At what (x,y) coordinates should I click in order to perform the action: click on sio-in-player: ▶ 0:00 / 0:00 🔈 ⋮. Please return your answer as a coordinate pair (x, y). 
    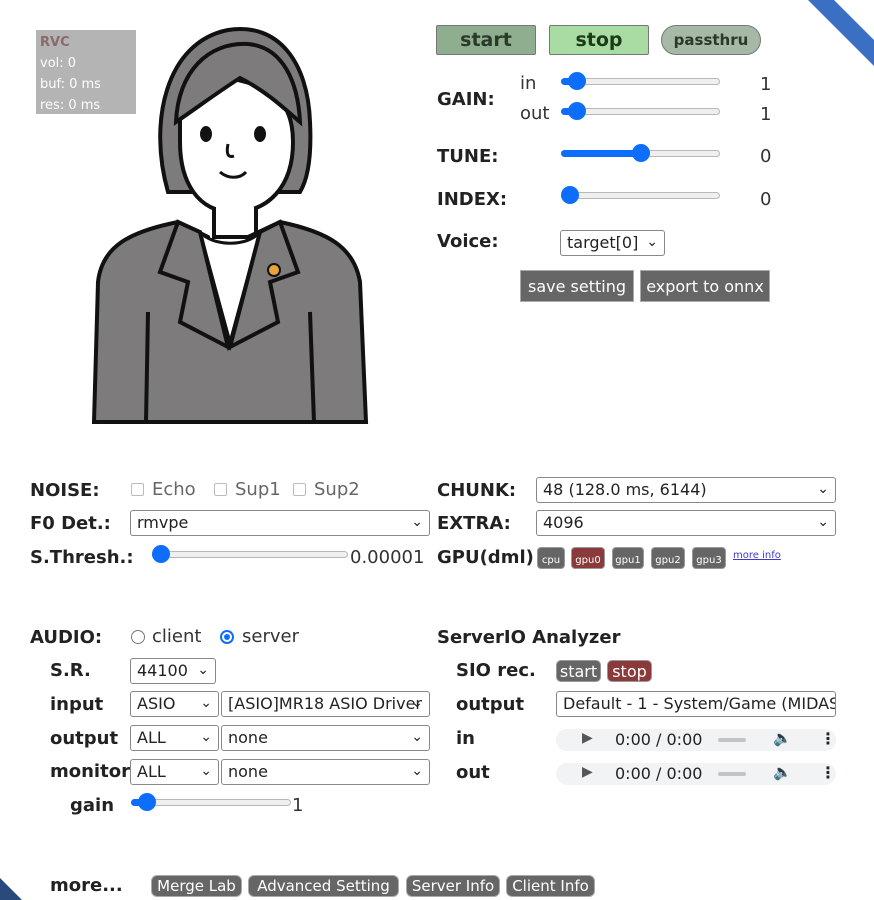
    Looking at the image, I should click on (696, 740).